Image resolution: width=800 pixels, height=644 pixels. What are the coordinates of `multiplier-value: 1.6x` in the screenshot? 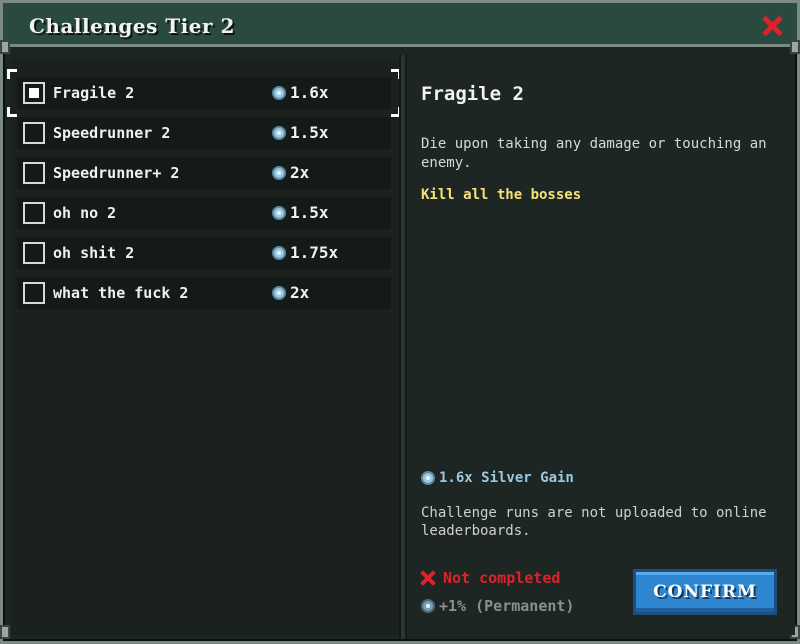 It's located at (309, 92).